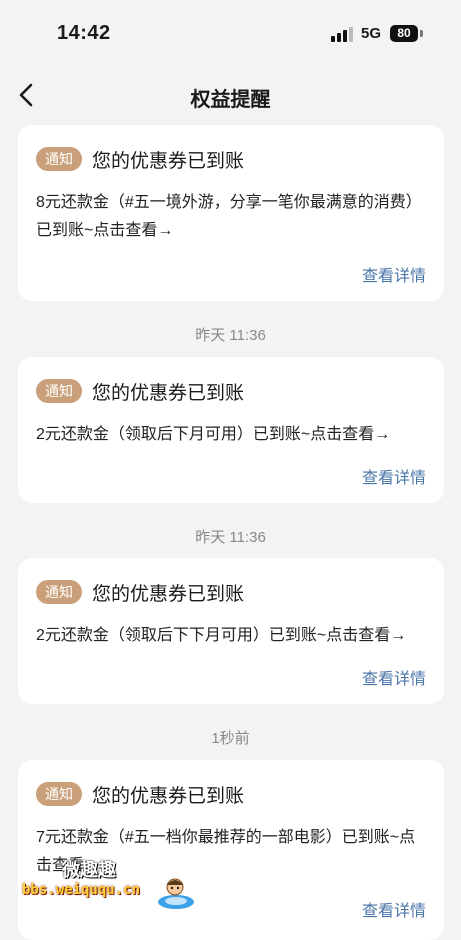 The width and height of the screenshot is (461, 940). Describe the element at coordinates (342, 34) in the screenshot. I see `signal-icon` at that location.